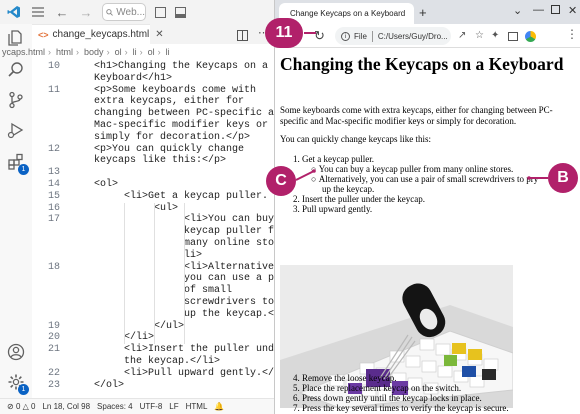  I want to click on step-11-callout: 11, so click(284, 33).